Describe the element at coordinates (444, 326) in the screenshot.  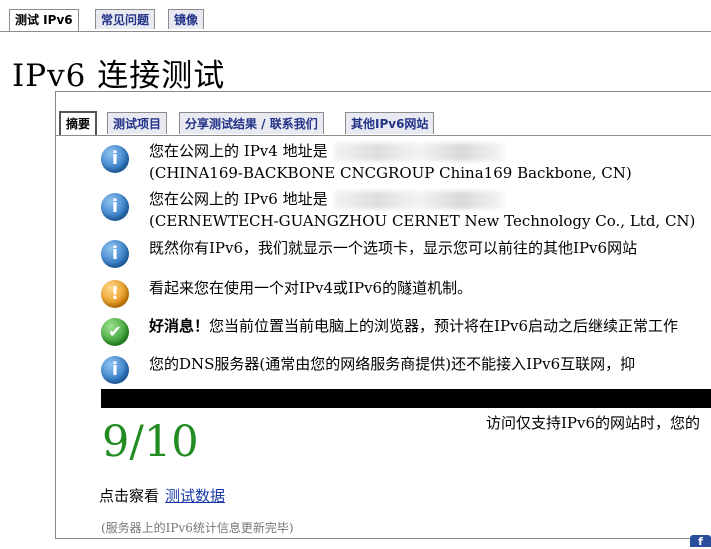
I see `good-news-text: 您当前位置当前电脑上的浏览器，预计将在IPv6启动之后继续正常工作` at that location.